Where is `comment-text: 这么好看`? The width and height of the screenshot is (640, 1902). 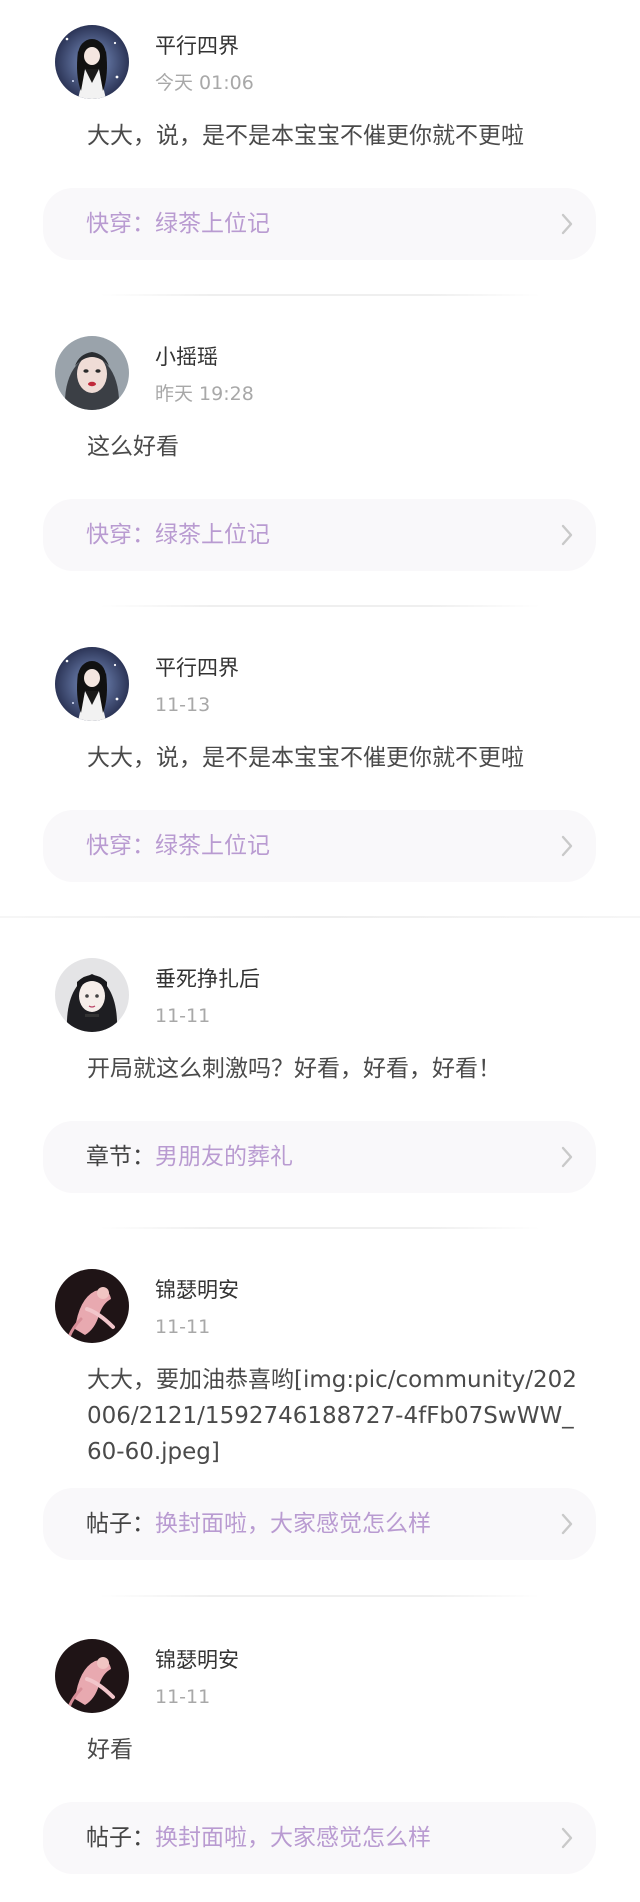 comment-text: 这么好看 is located at coordinates (133, 447).